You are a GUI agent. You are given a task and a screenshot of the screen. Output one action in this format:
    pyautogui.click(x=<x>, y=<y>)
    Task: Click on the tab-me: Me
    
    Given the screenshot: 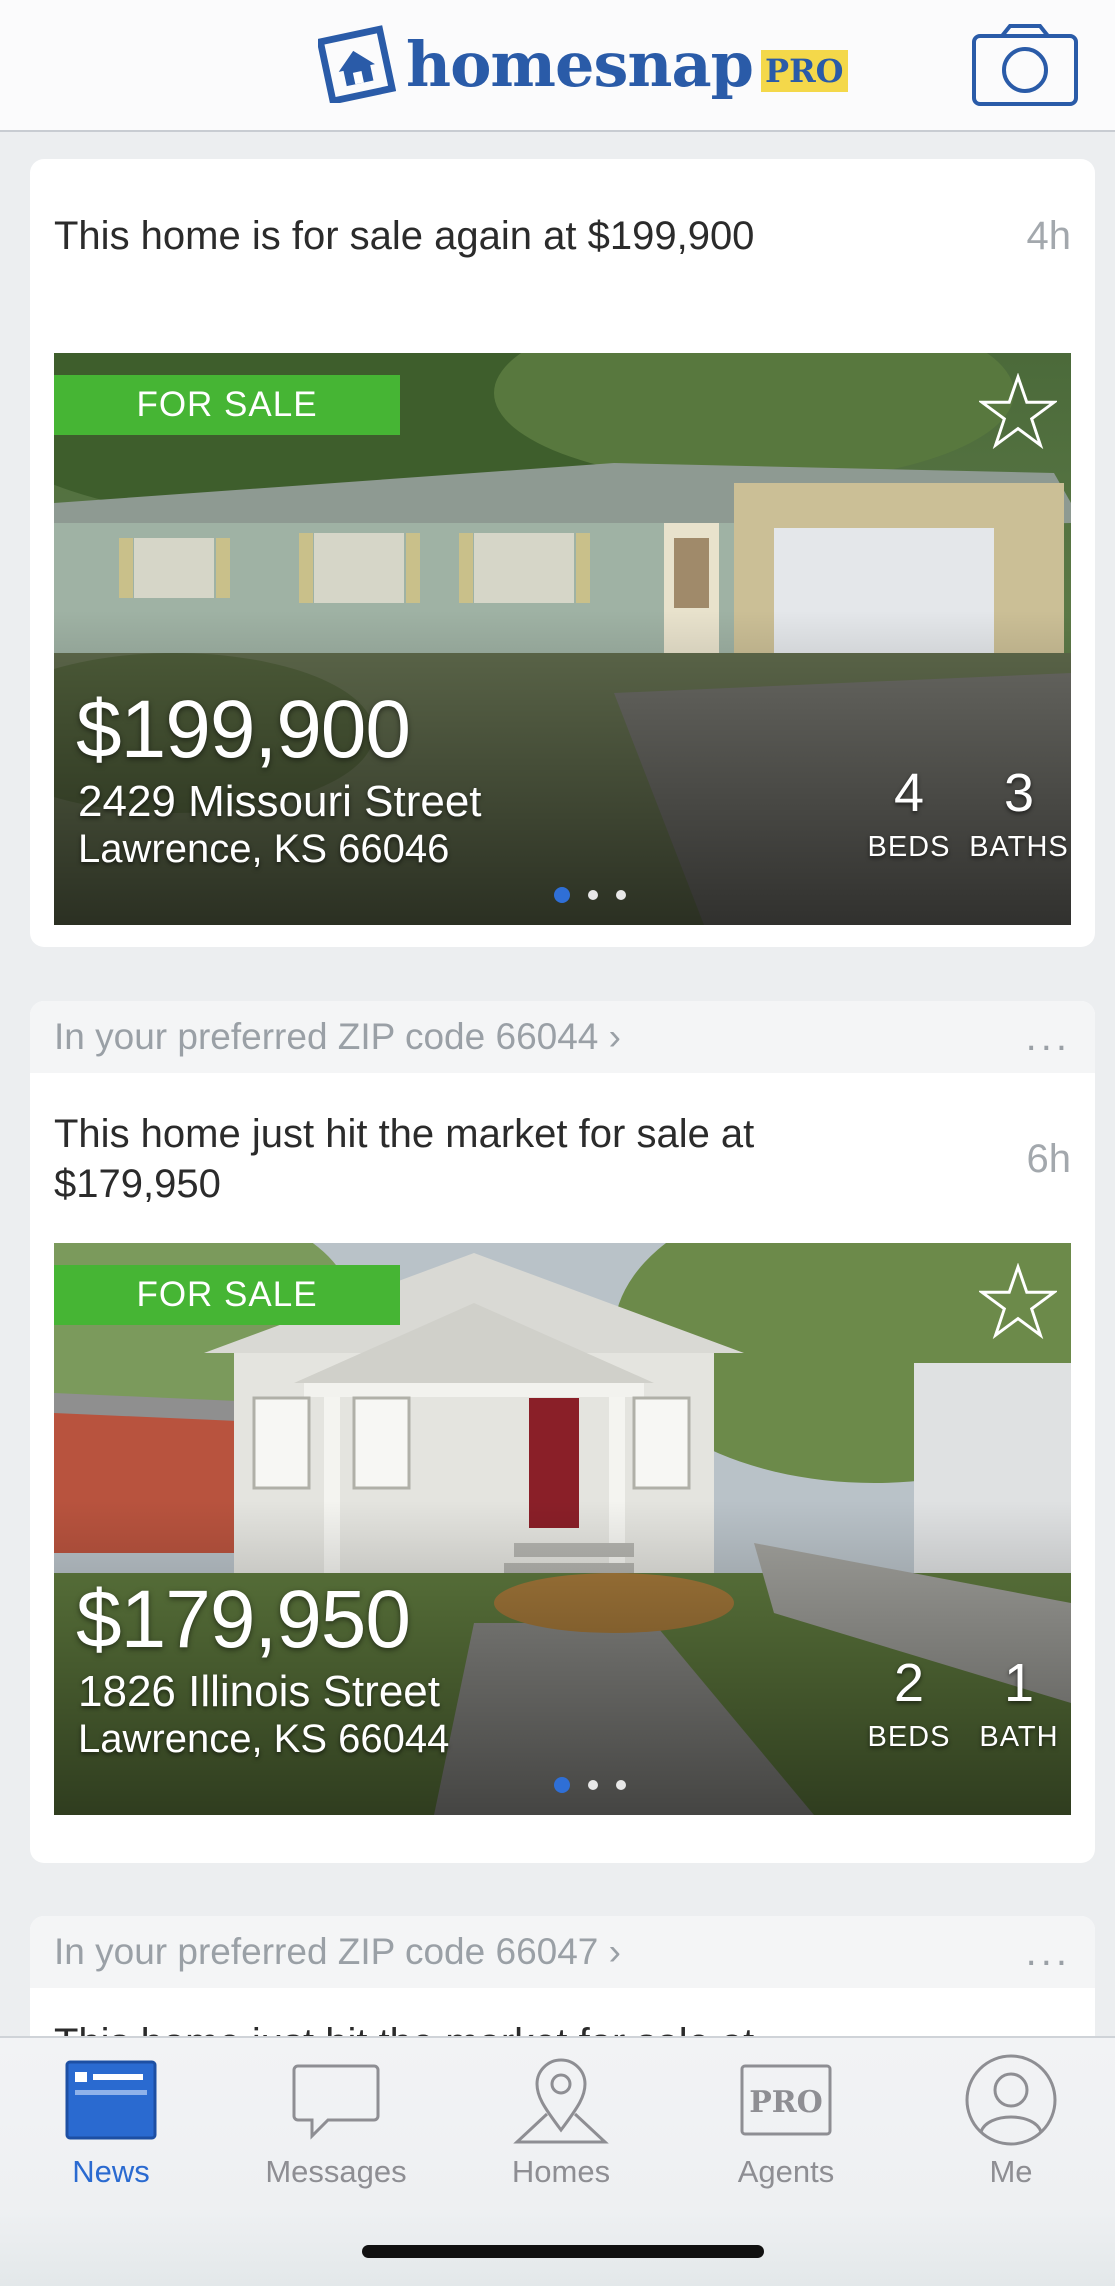 What is the action you would take?
    pyautogui.click(x=1011, y=2121)
    